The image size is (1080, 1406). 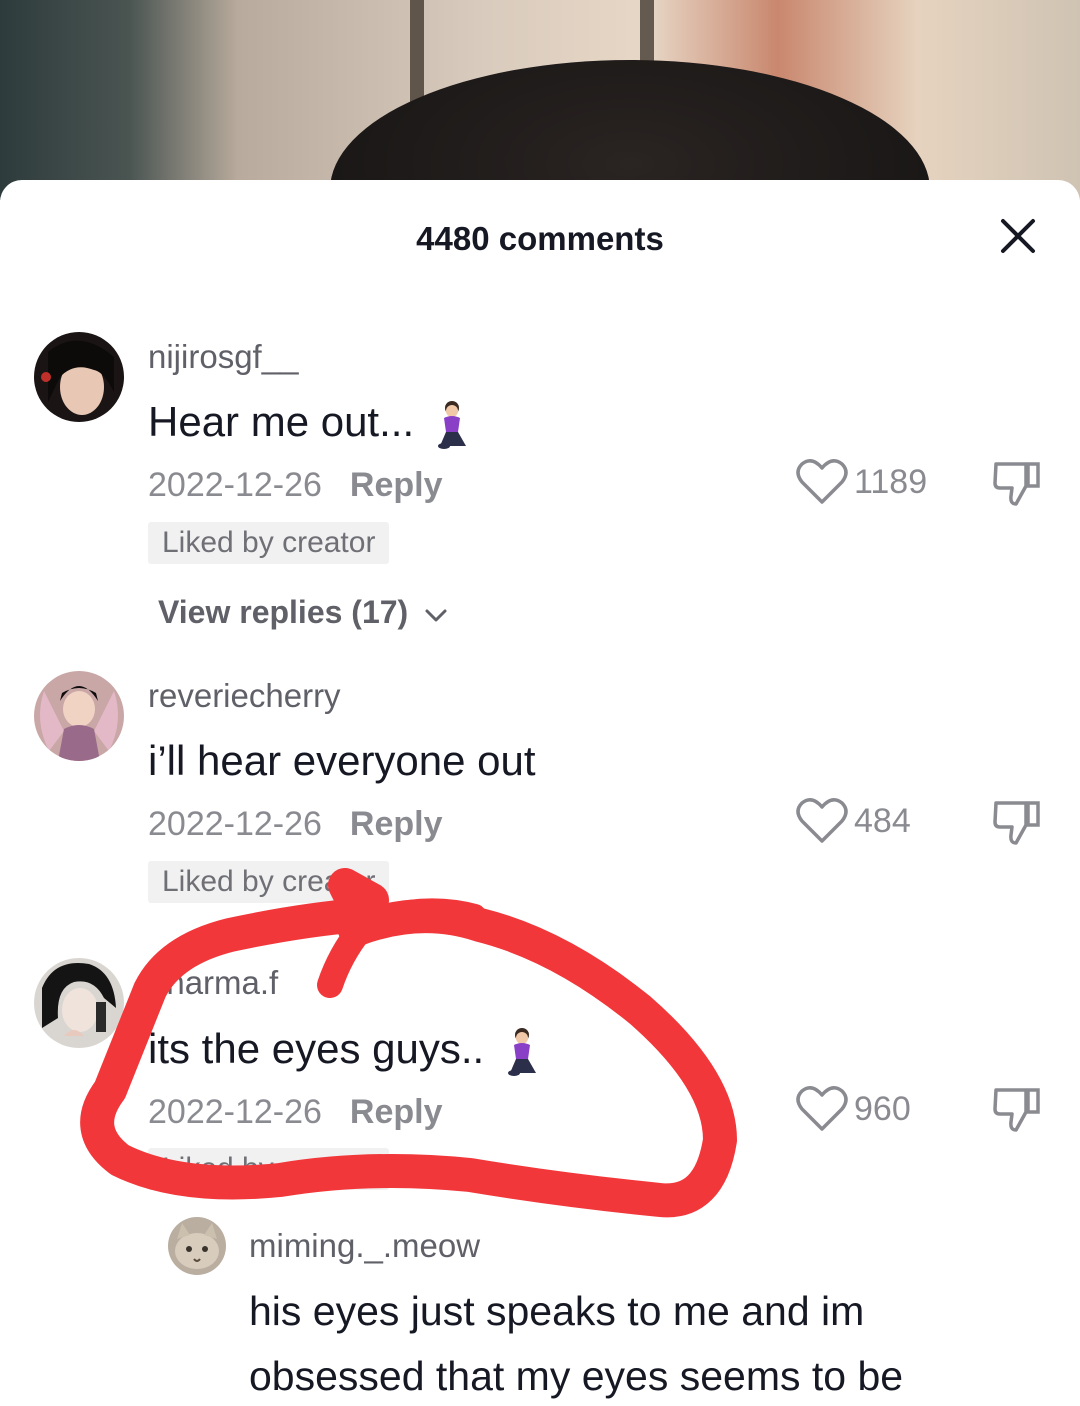 What do you see at coordinates (540, 100) in the screenshot?
I see `video-background` at bounding box center [540, 100].